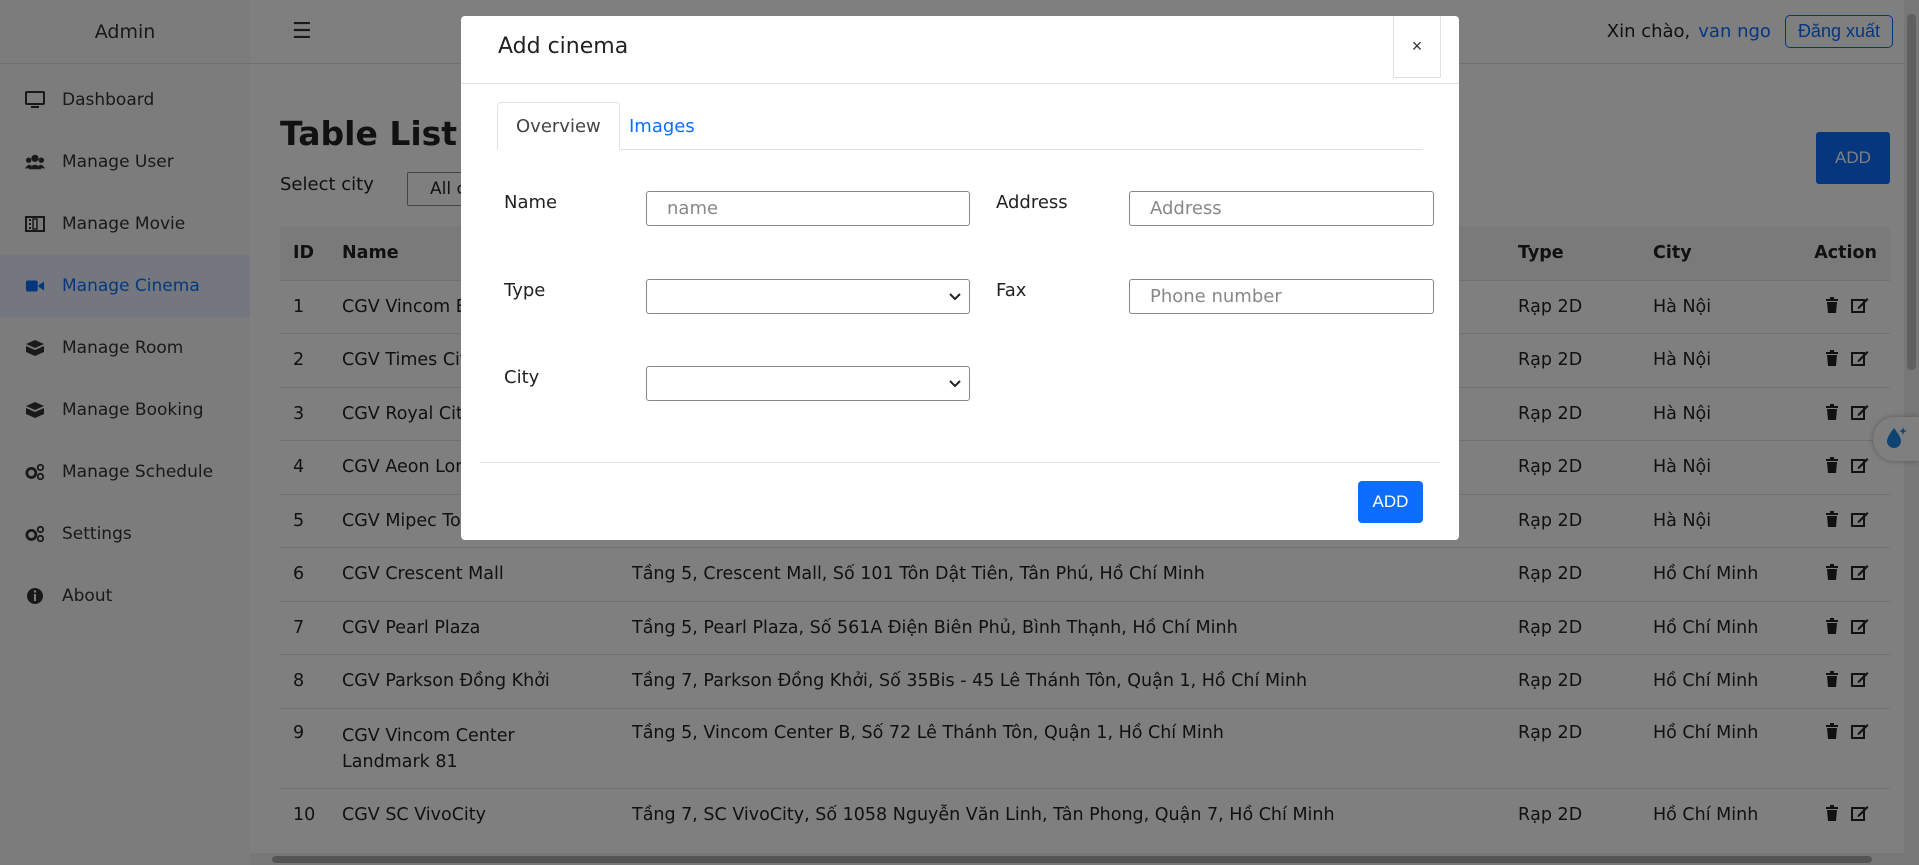  Describe the element at coordinates (808, 296) in the screenshot. I see `type-select` at that location.